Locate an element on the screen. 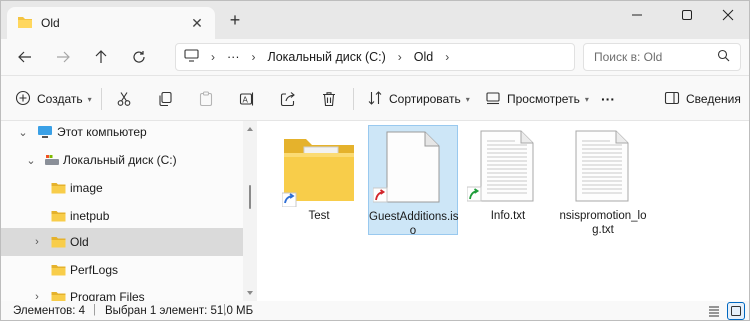 The image size is (750, 321). tree-item-label: Old is located at coordinates (79, 242).